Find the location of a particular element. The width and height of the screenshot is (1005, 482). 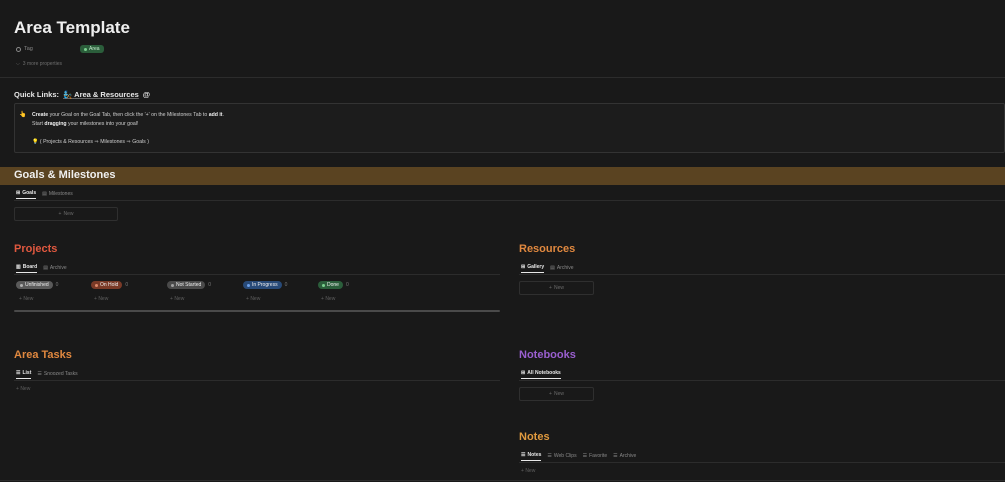

tab-milestones-label: Milestones is located at coordinates (60, 193).